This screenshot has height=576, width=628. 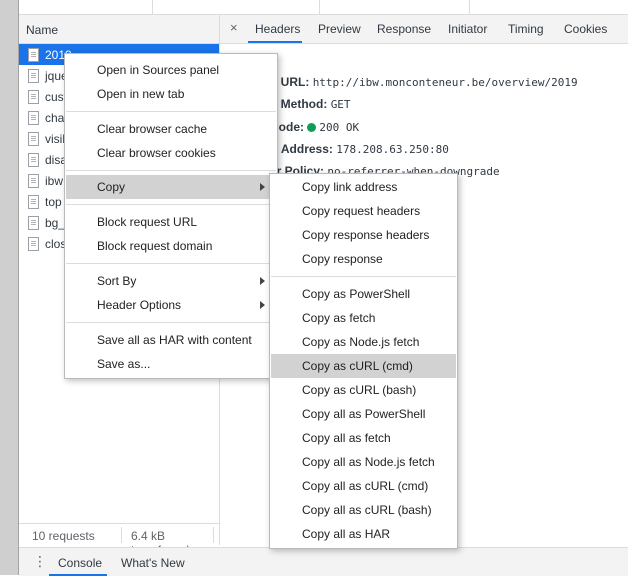 I want to click on tab-headers: Headers, so click(x=277, y=29).